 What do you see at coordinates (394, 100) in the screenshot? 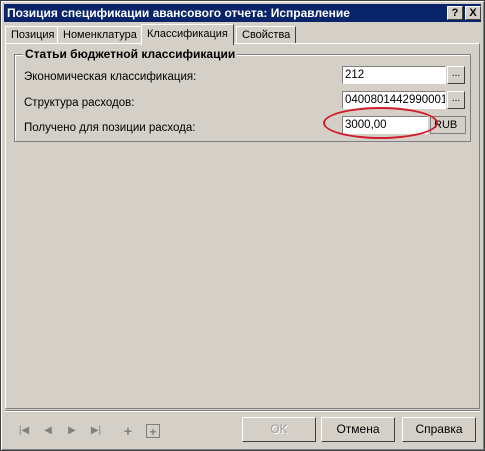
I see `expense-structure-field: 0400801442990001` at bounding box center [394, 100].